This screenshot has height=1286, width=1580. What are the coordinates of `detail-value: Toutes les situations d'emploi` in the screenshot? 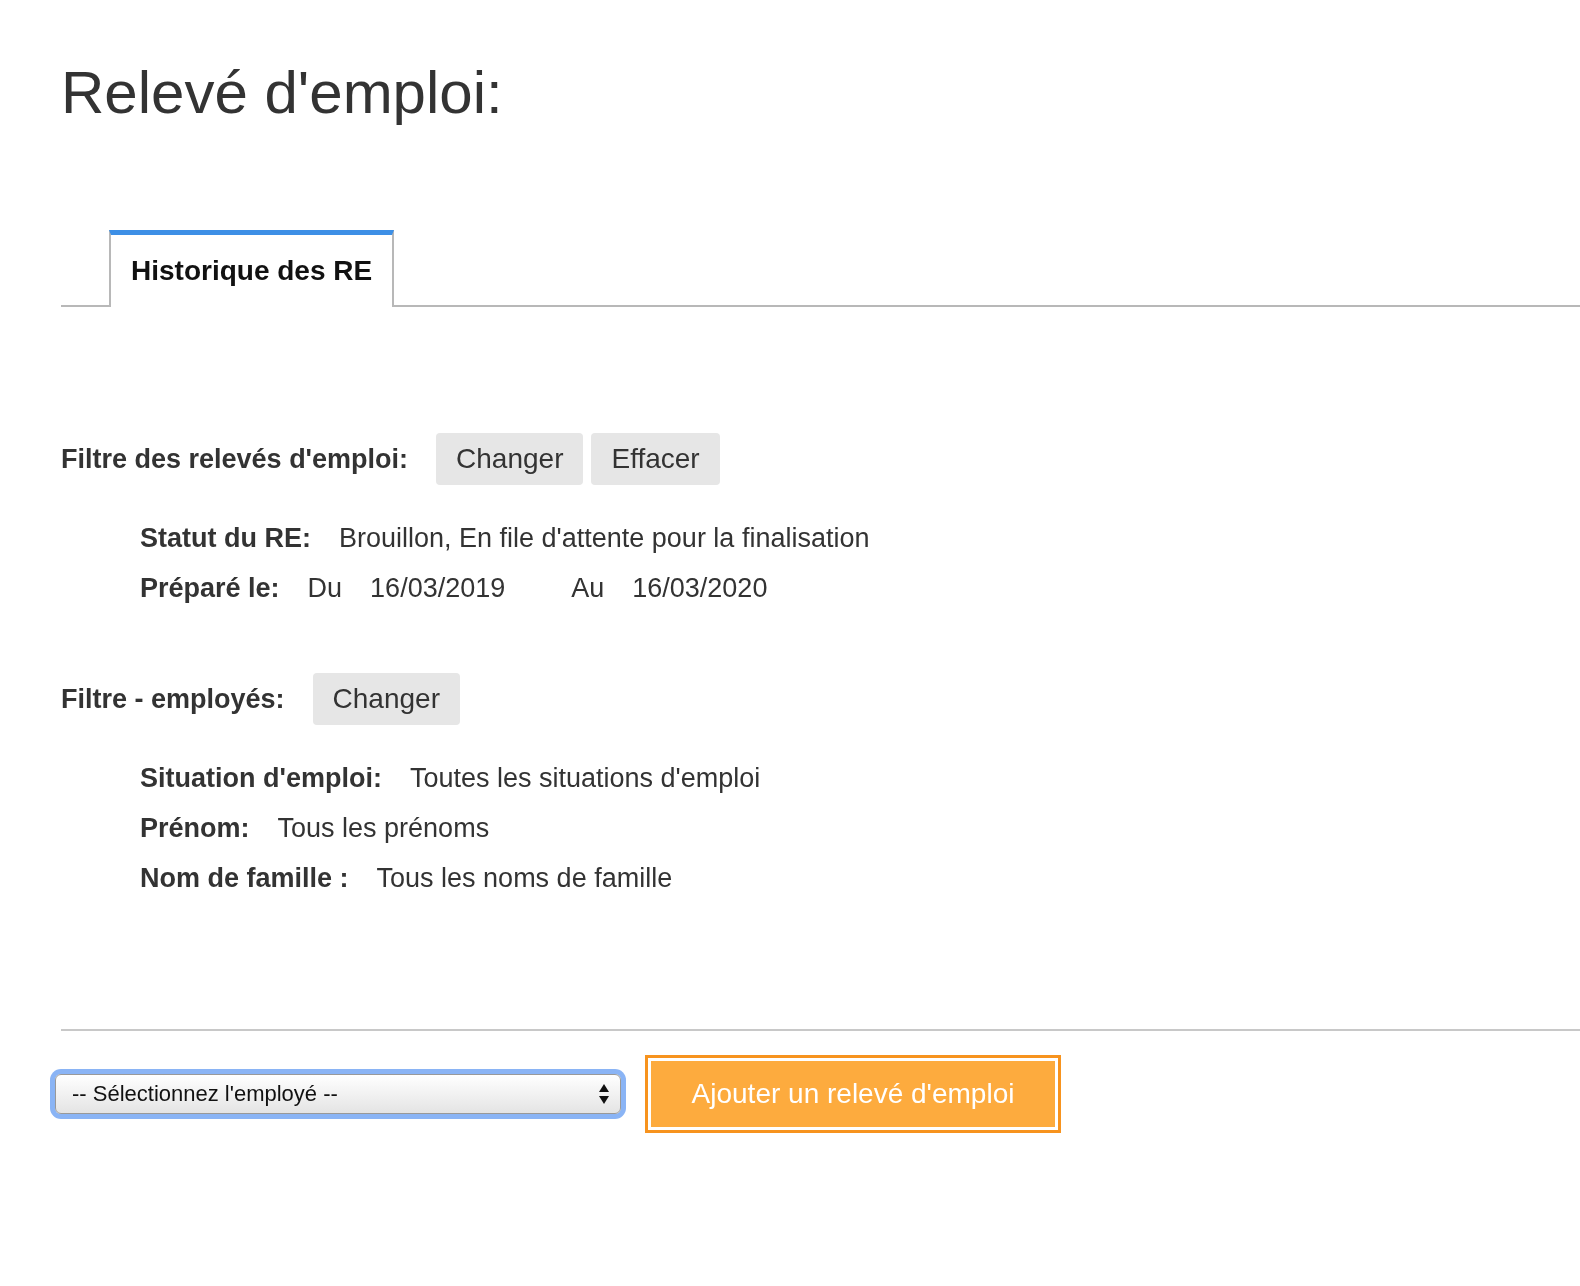 It's located at (585, 778).